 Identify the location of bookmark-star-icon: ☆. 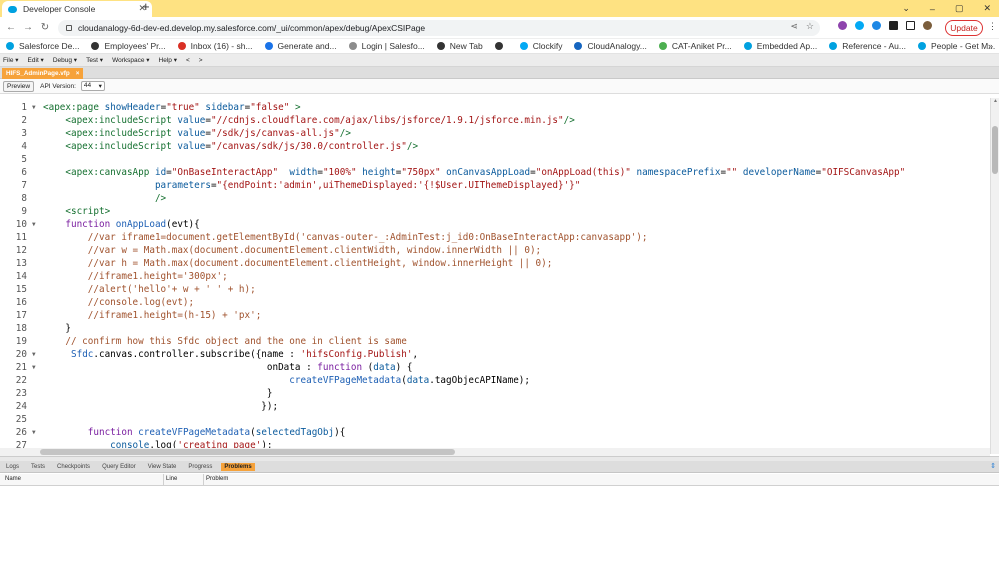
(810, 26).